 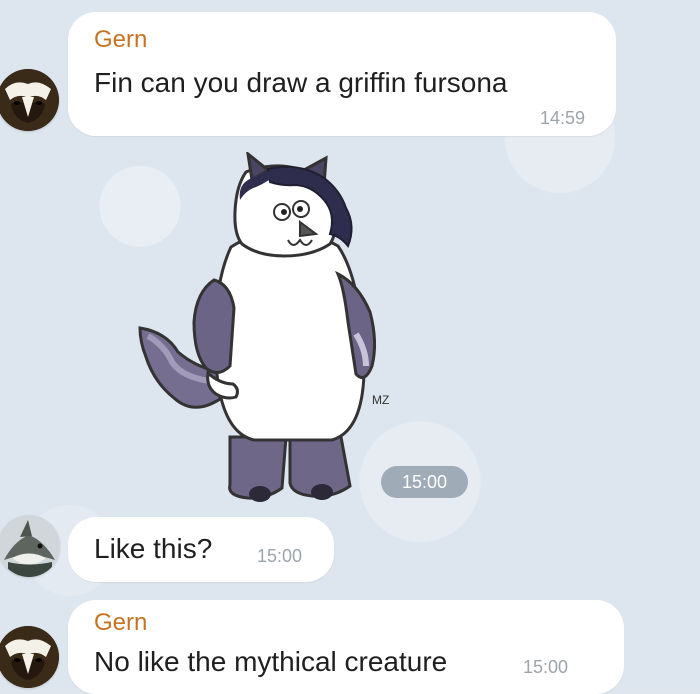 I want to click on message-text: Fin can you draw a griffin fursona, so click(x=301, y=82).